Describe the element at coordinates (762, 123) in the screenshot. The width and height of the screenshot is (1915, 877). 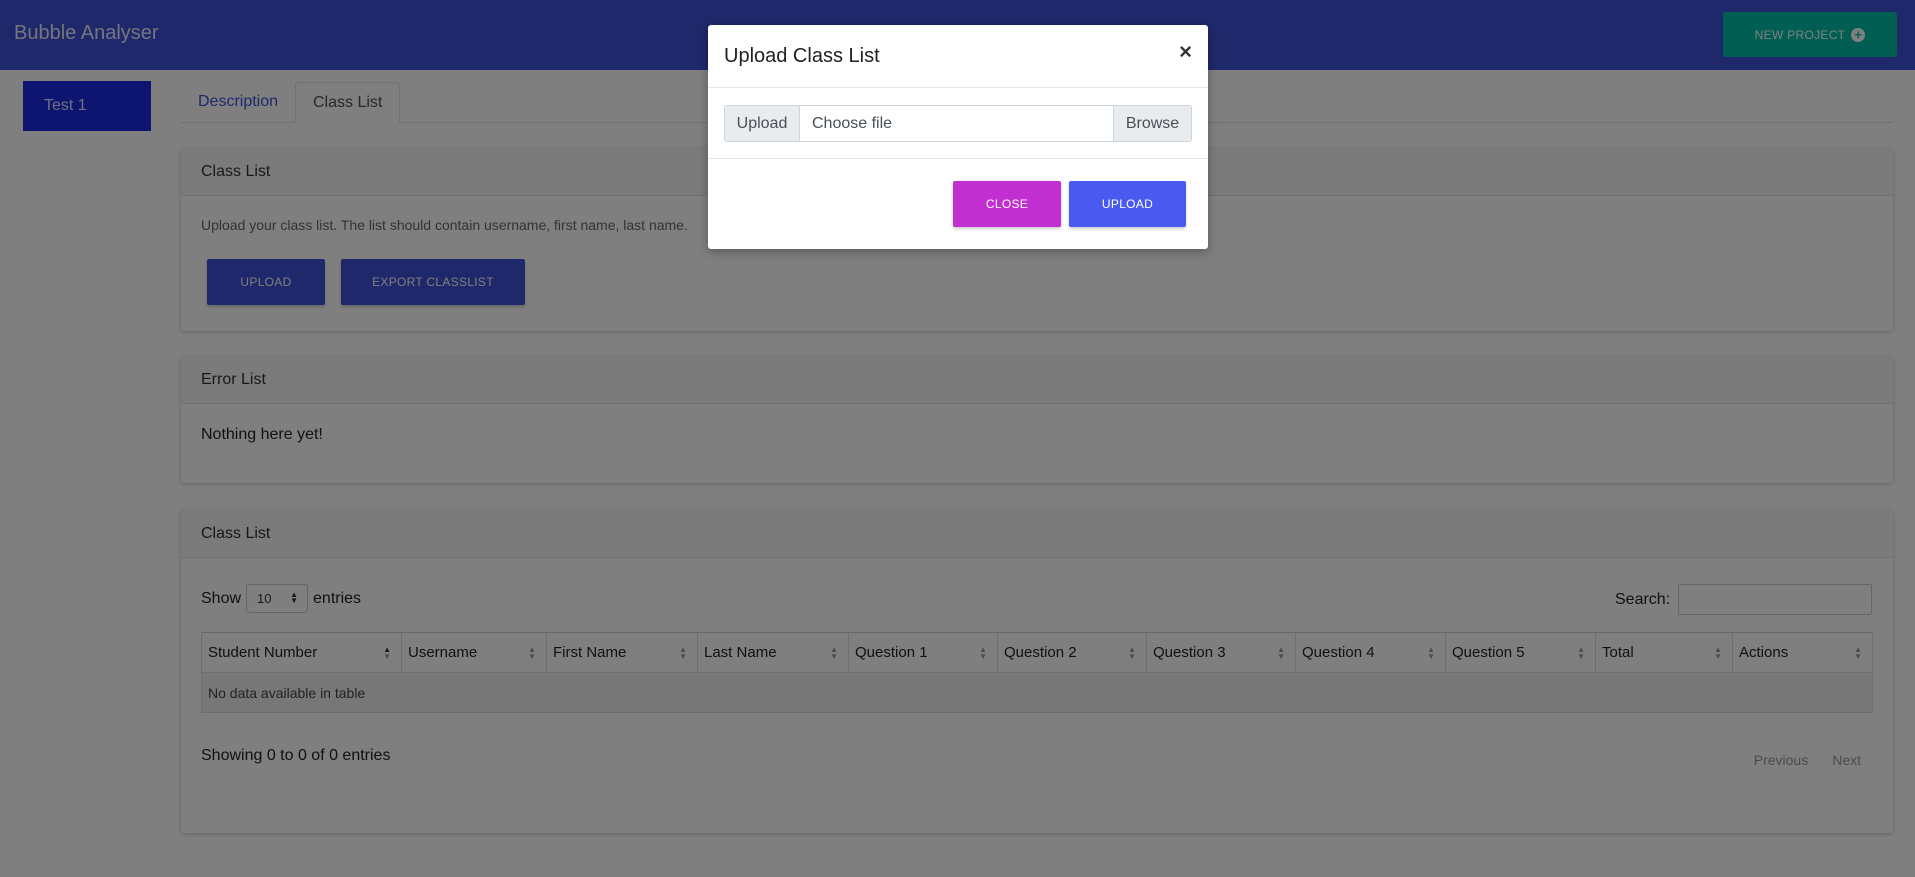
I see `file-input-prefix: Upload` at that location.